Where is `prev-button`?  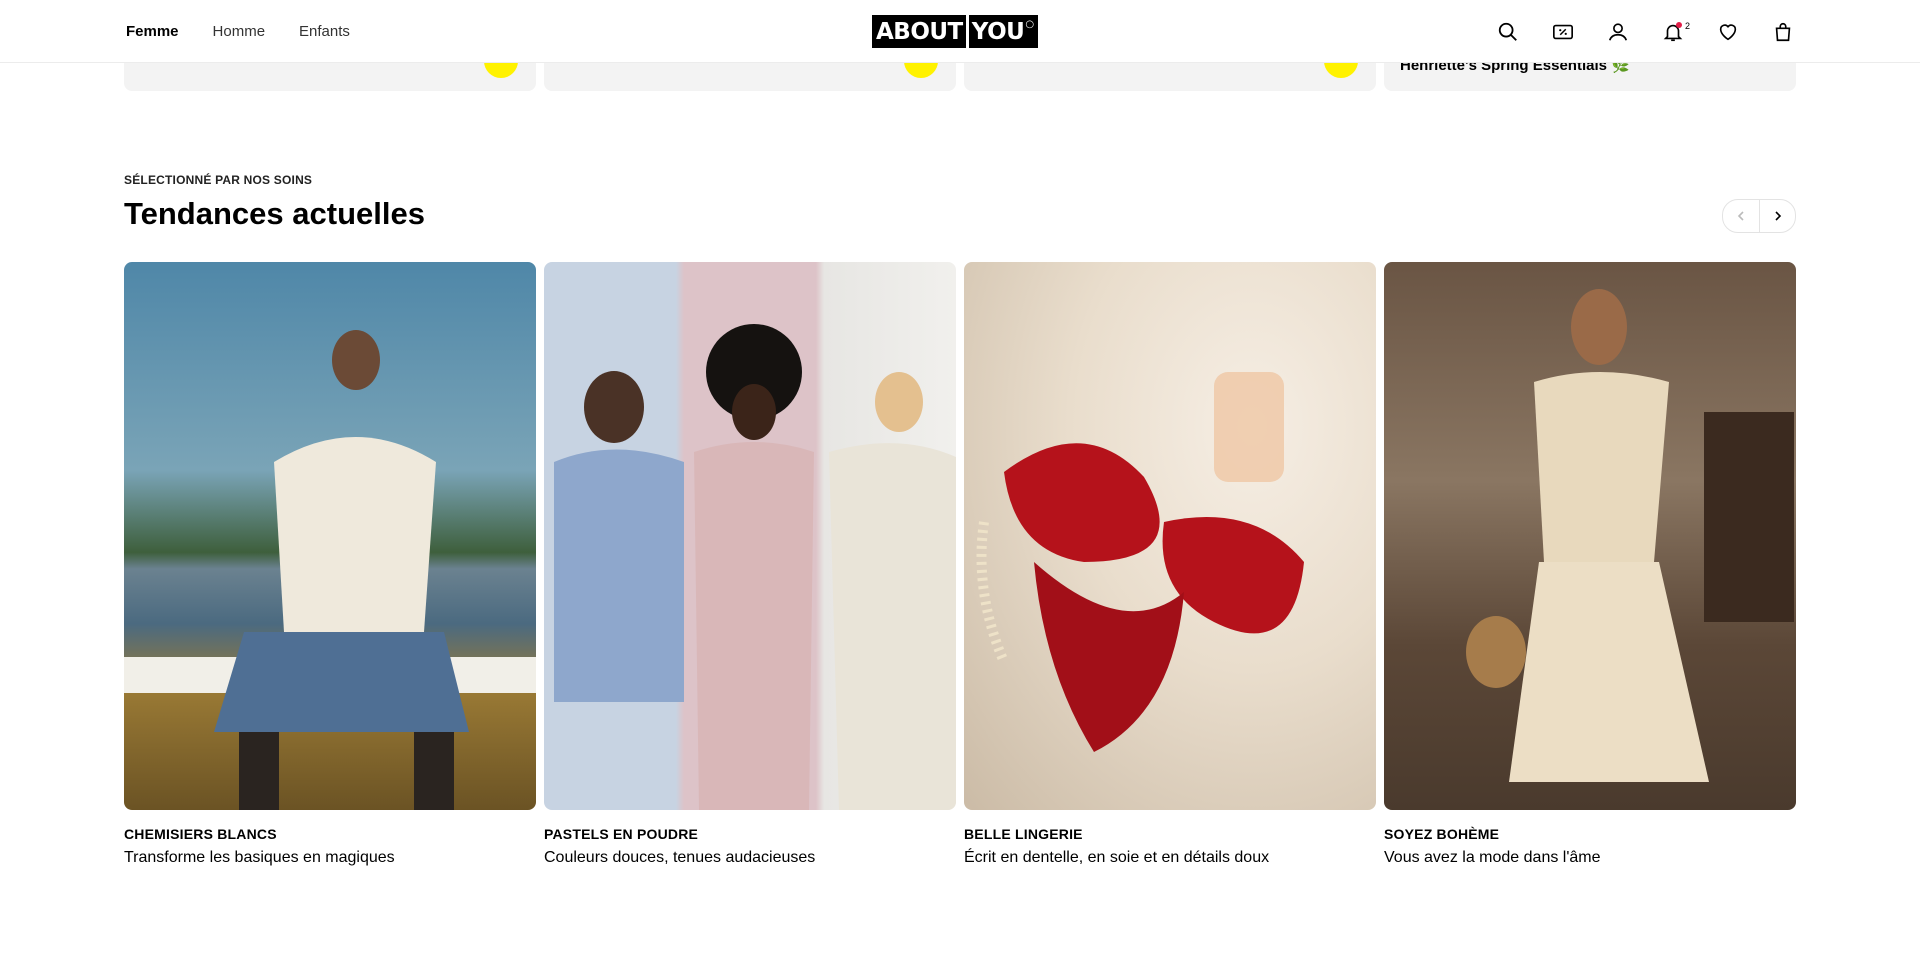
prev-button is located at coordinates (1741, 216).